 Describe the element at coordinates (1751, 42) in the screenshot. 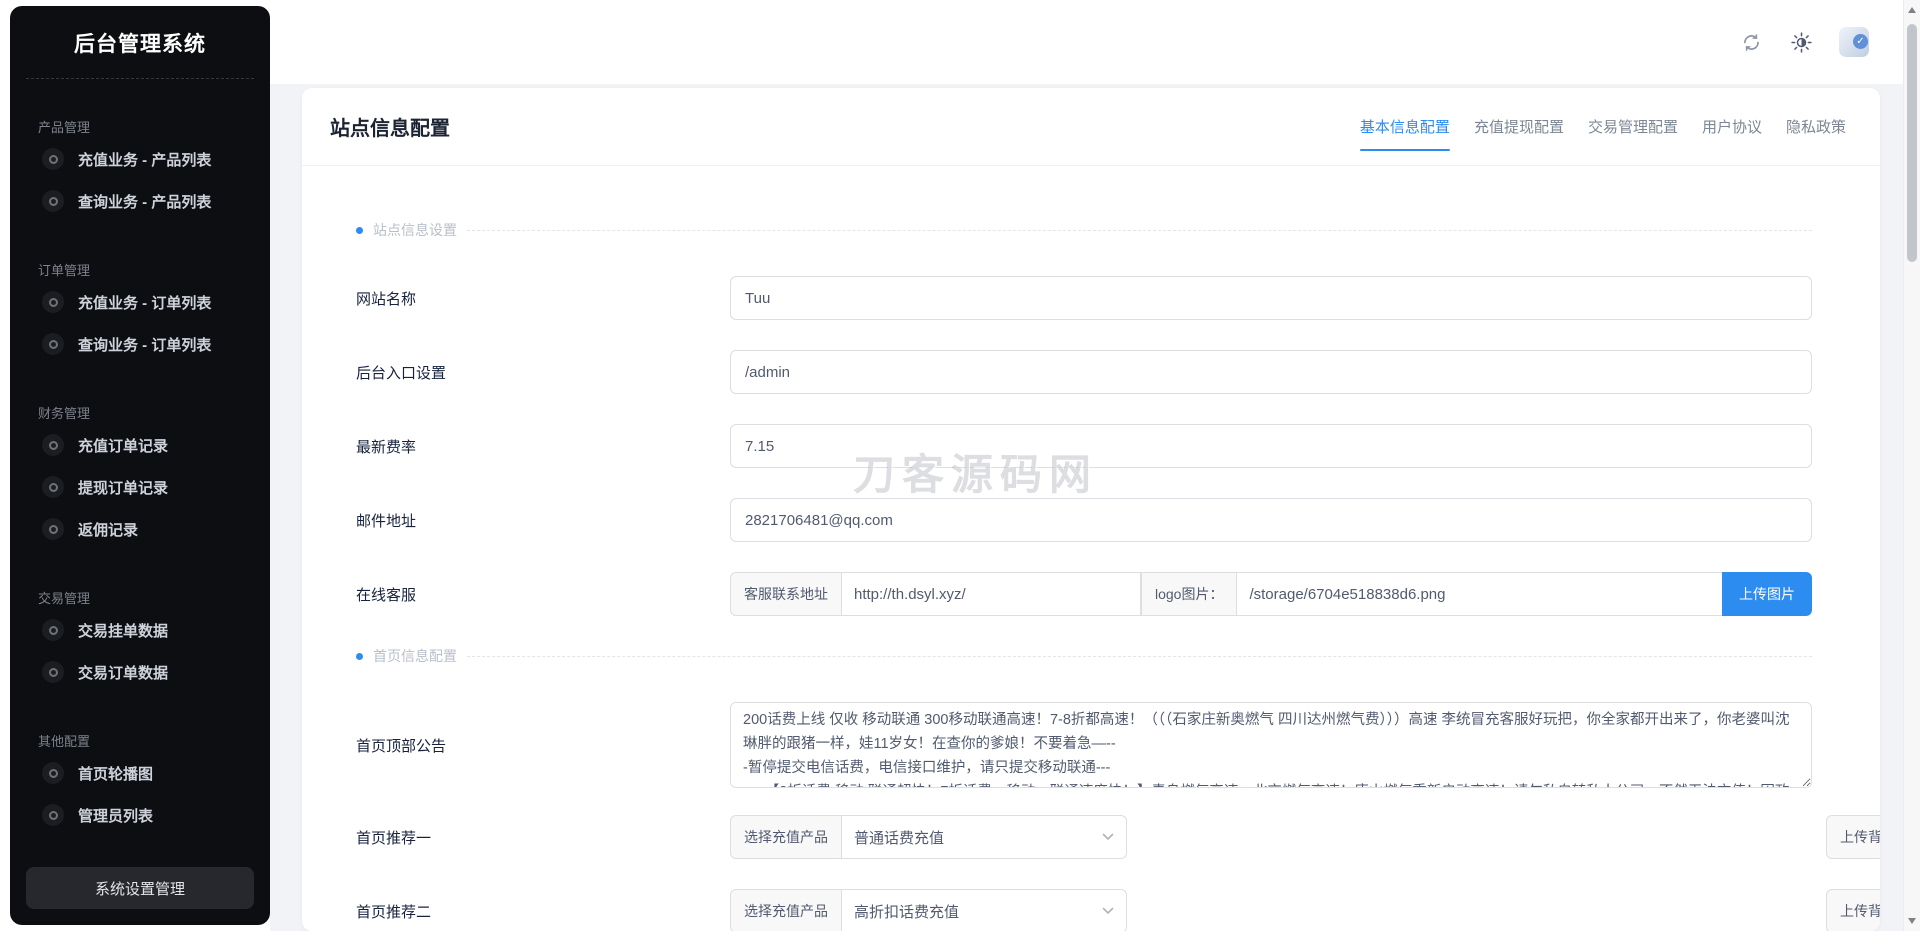

I see `refresh-icon` at that location.